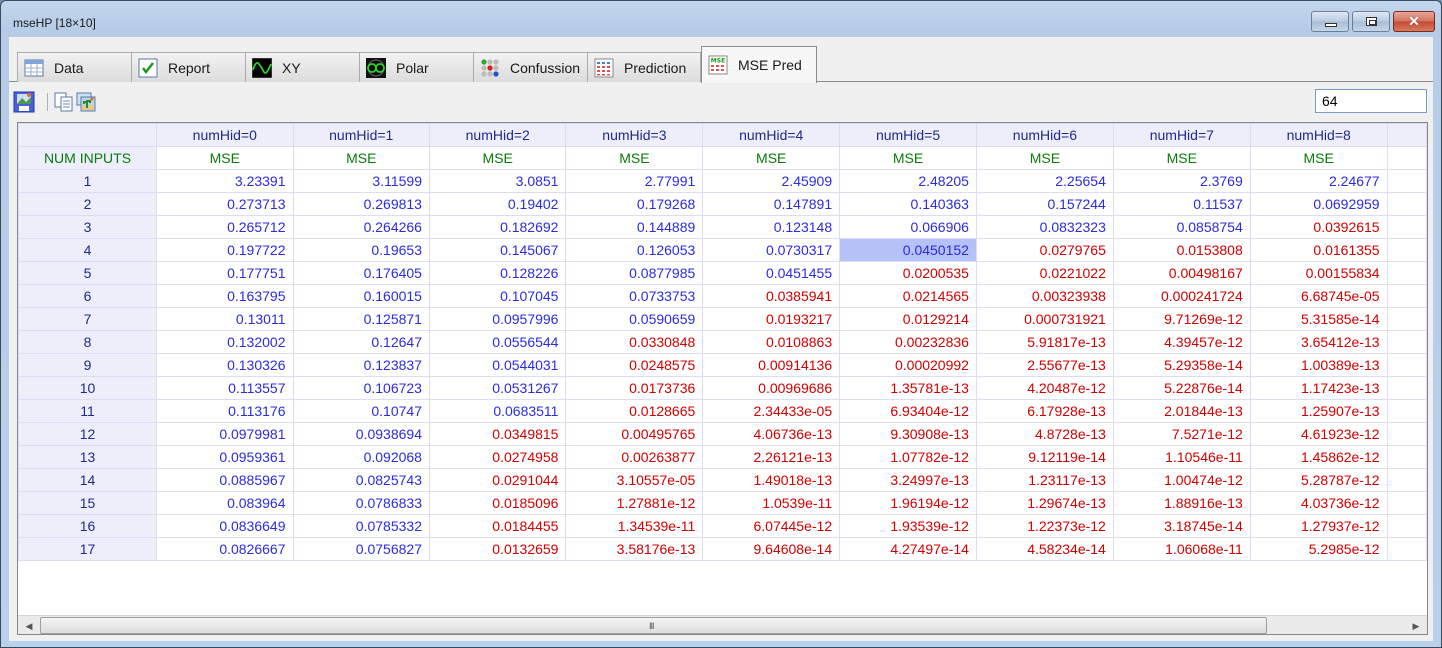 This screenshot has height=648, width=1442. Describe the element at coordinates (1044, 204) in the screenshot. I see `mse-cell: 0.157244` at that location.